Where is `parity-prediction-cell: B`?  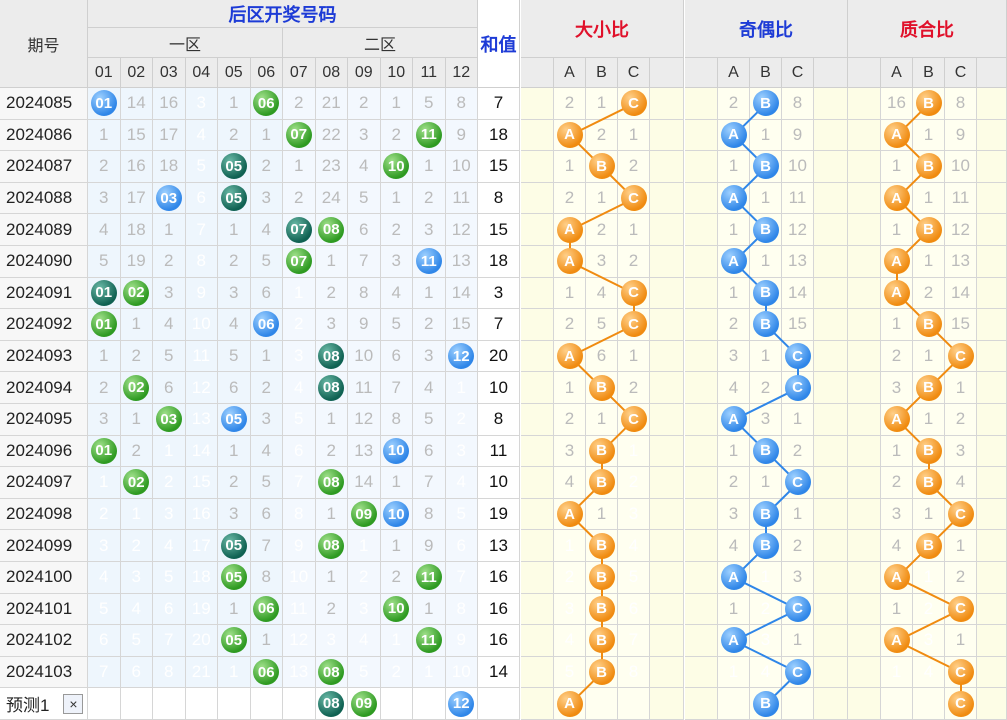 parity-prediction-cell: B is located at coordinates (766, 704).